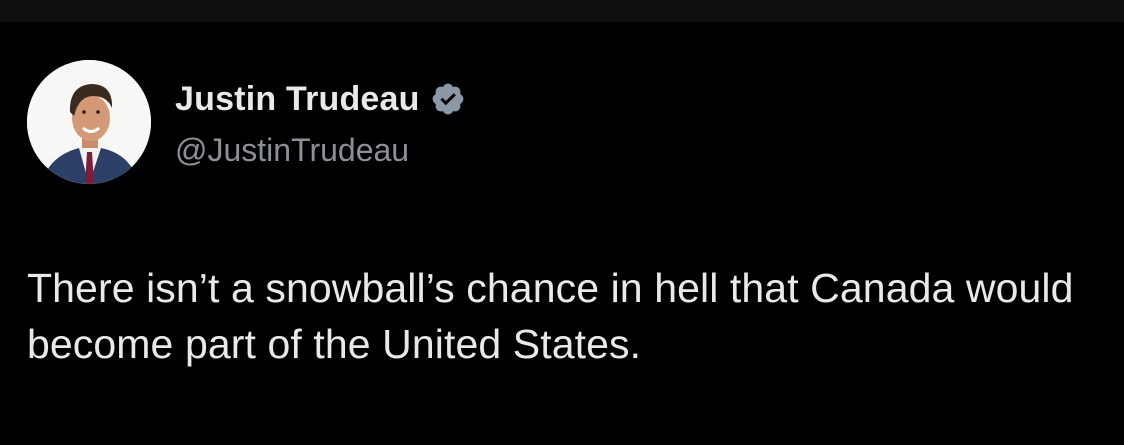 The width and height of the screenshot is (1124, 445). What do you see at coordinates (562, 11) in the screenshot?
I see `top-bar` at bounding box center [562, 11].